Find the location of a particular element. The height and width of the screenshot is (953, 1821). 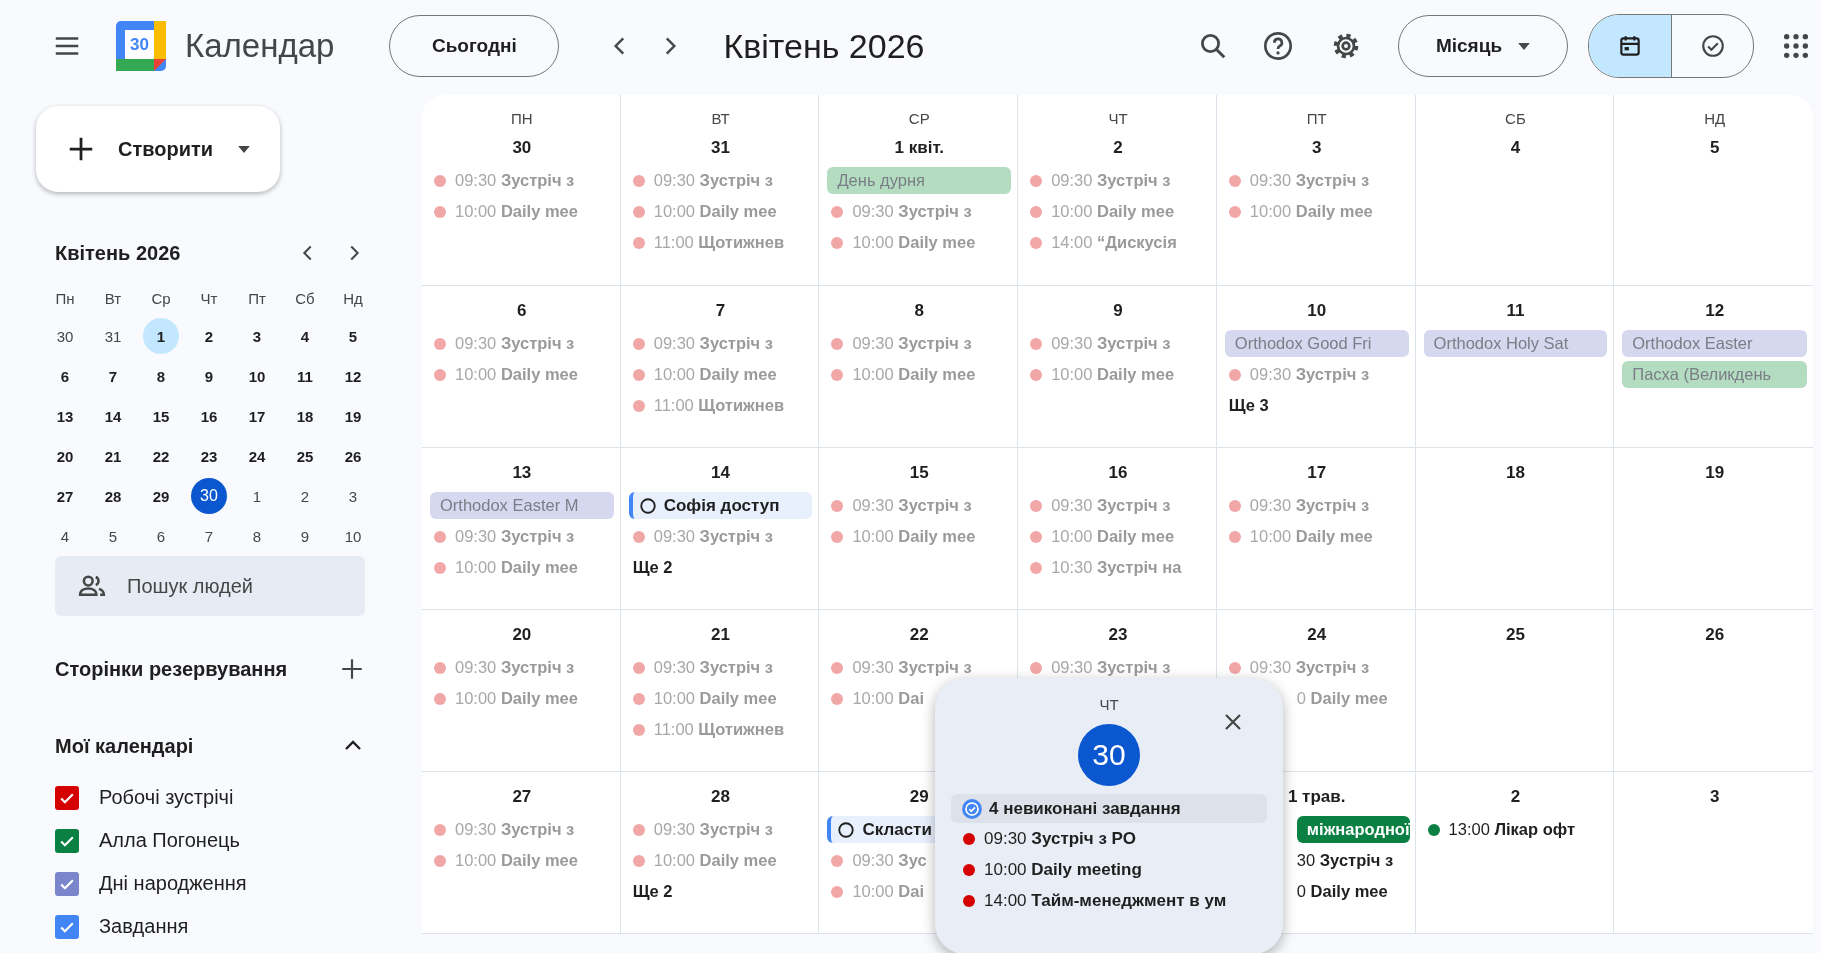

mini-calendar-day: 21 is located at coordinates (113, 456).